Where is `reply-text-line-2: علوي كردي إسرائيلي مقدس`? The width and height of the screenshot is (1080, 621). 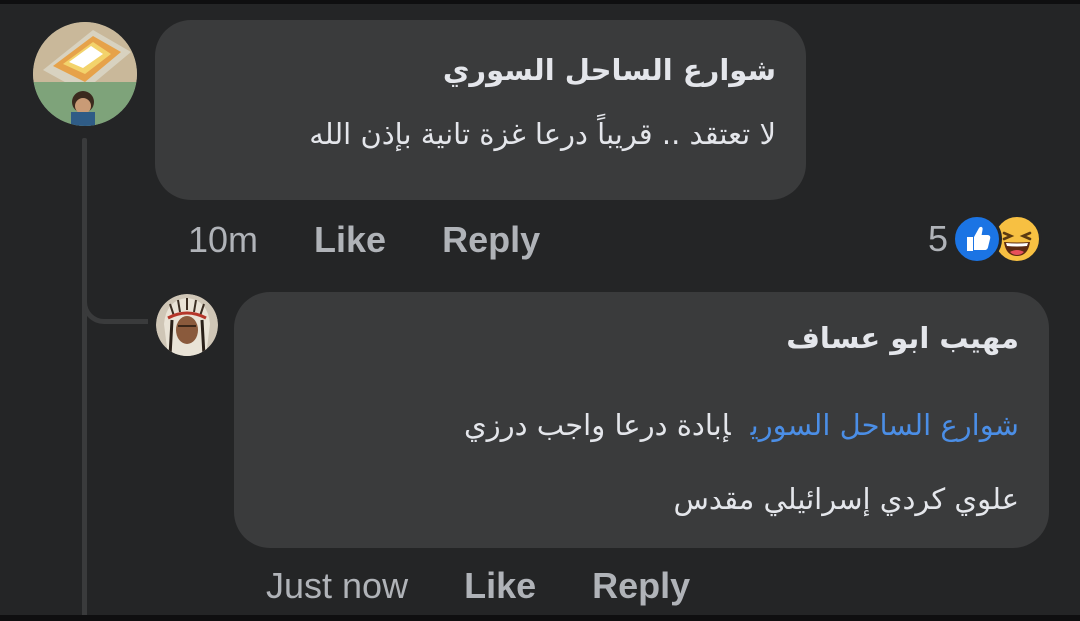 reply-text-line-2: علوي كردي إسرائيلي مقدس is located at coordinates (846, 499).